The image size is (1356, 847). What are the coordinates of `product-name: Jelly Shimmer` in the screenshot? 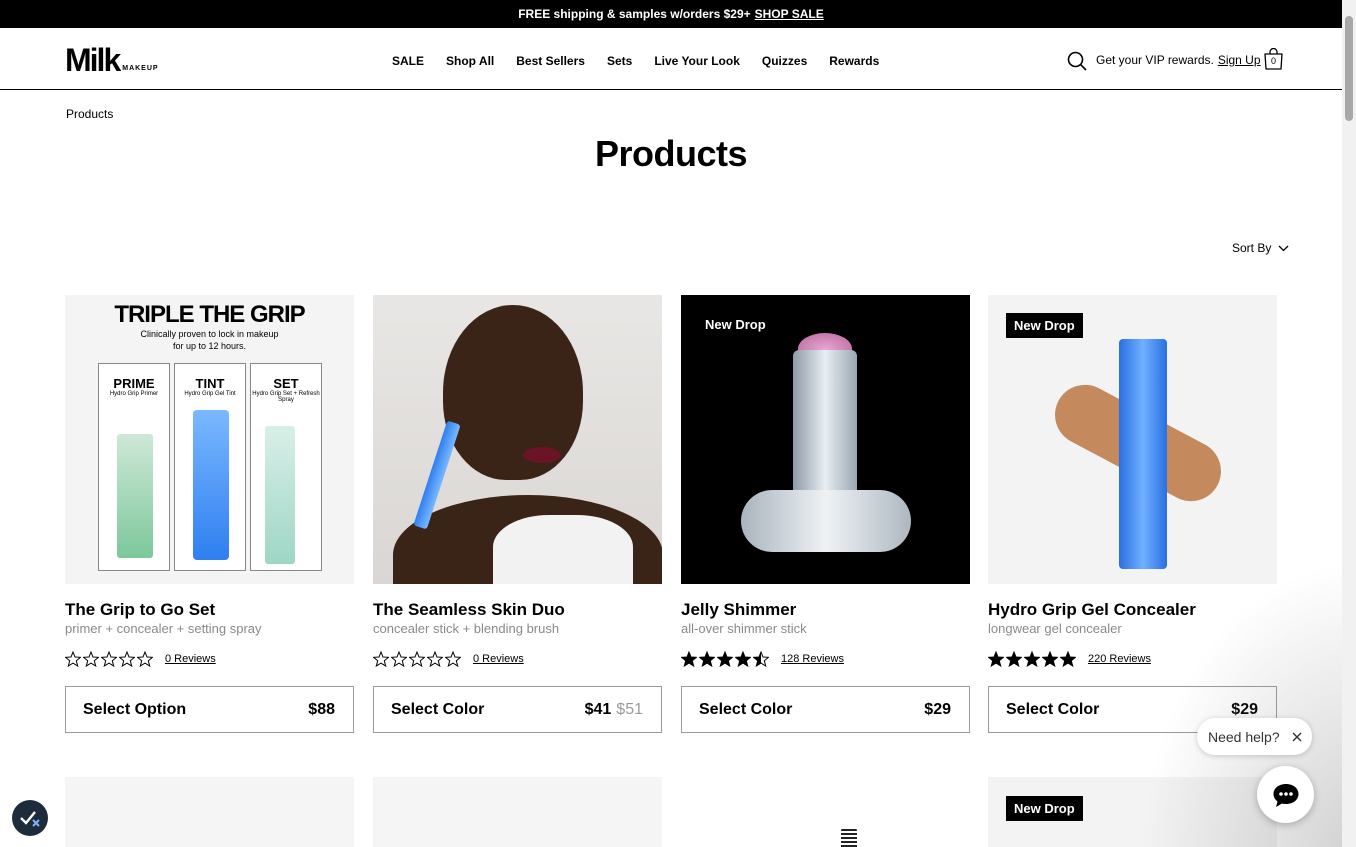 It's located at (825, 610).